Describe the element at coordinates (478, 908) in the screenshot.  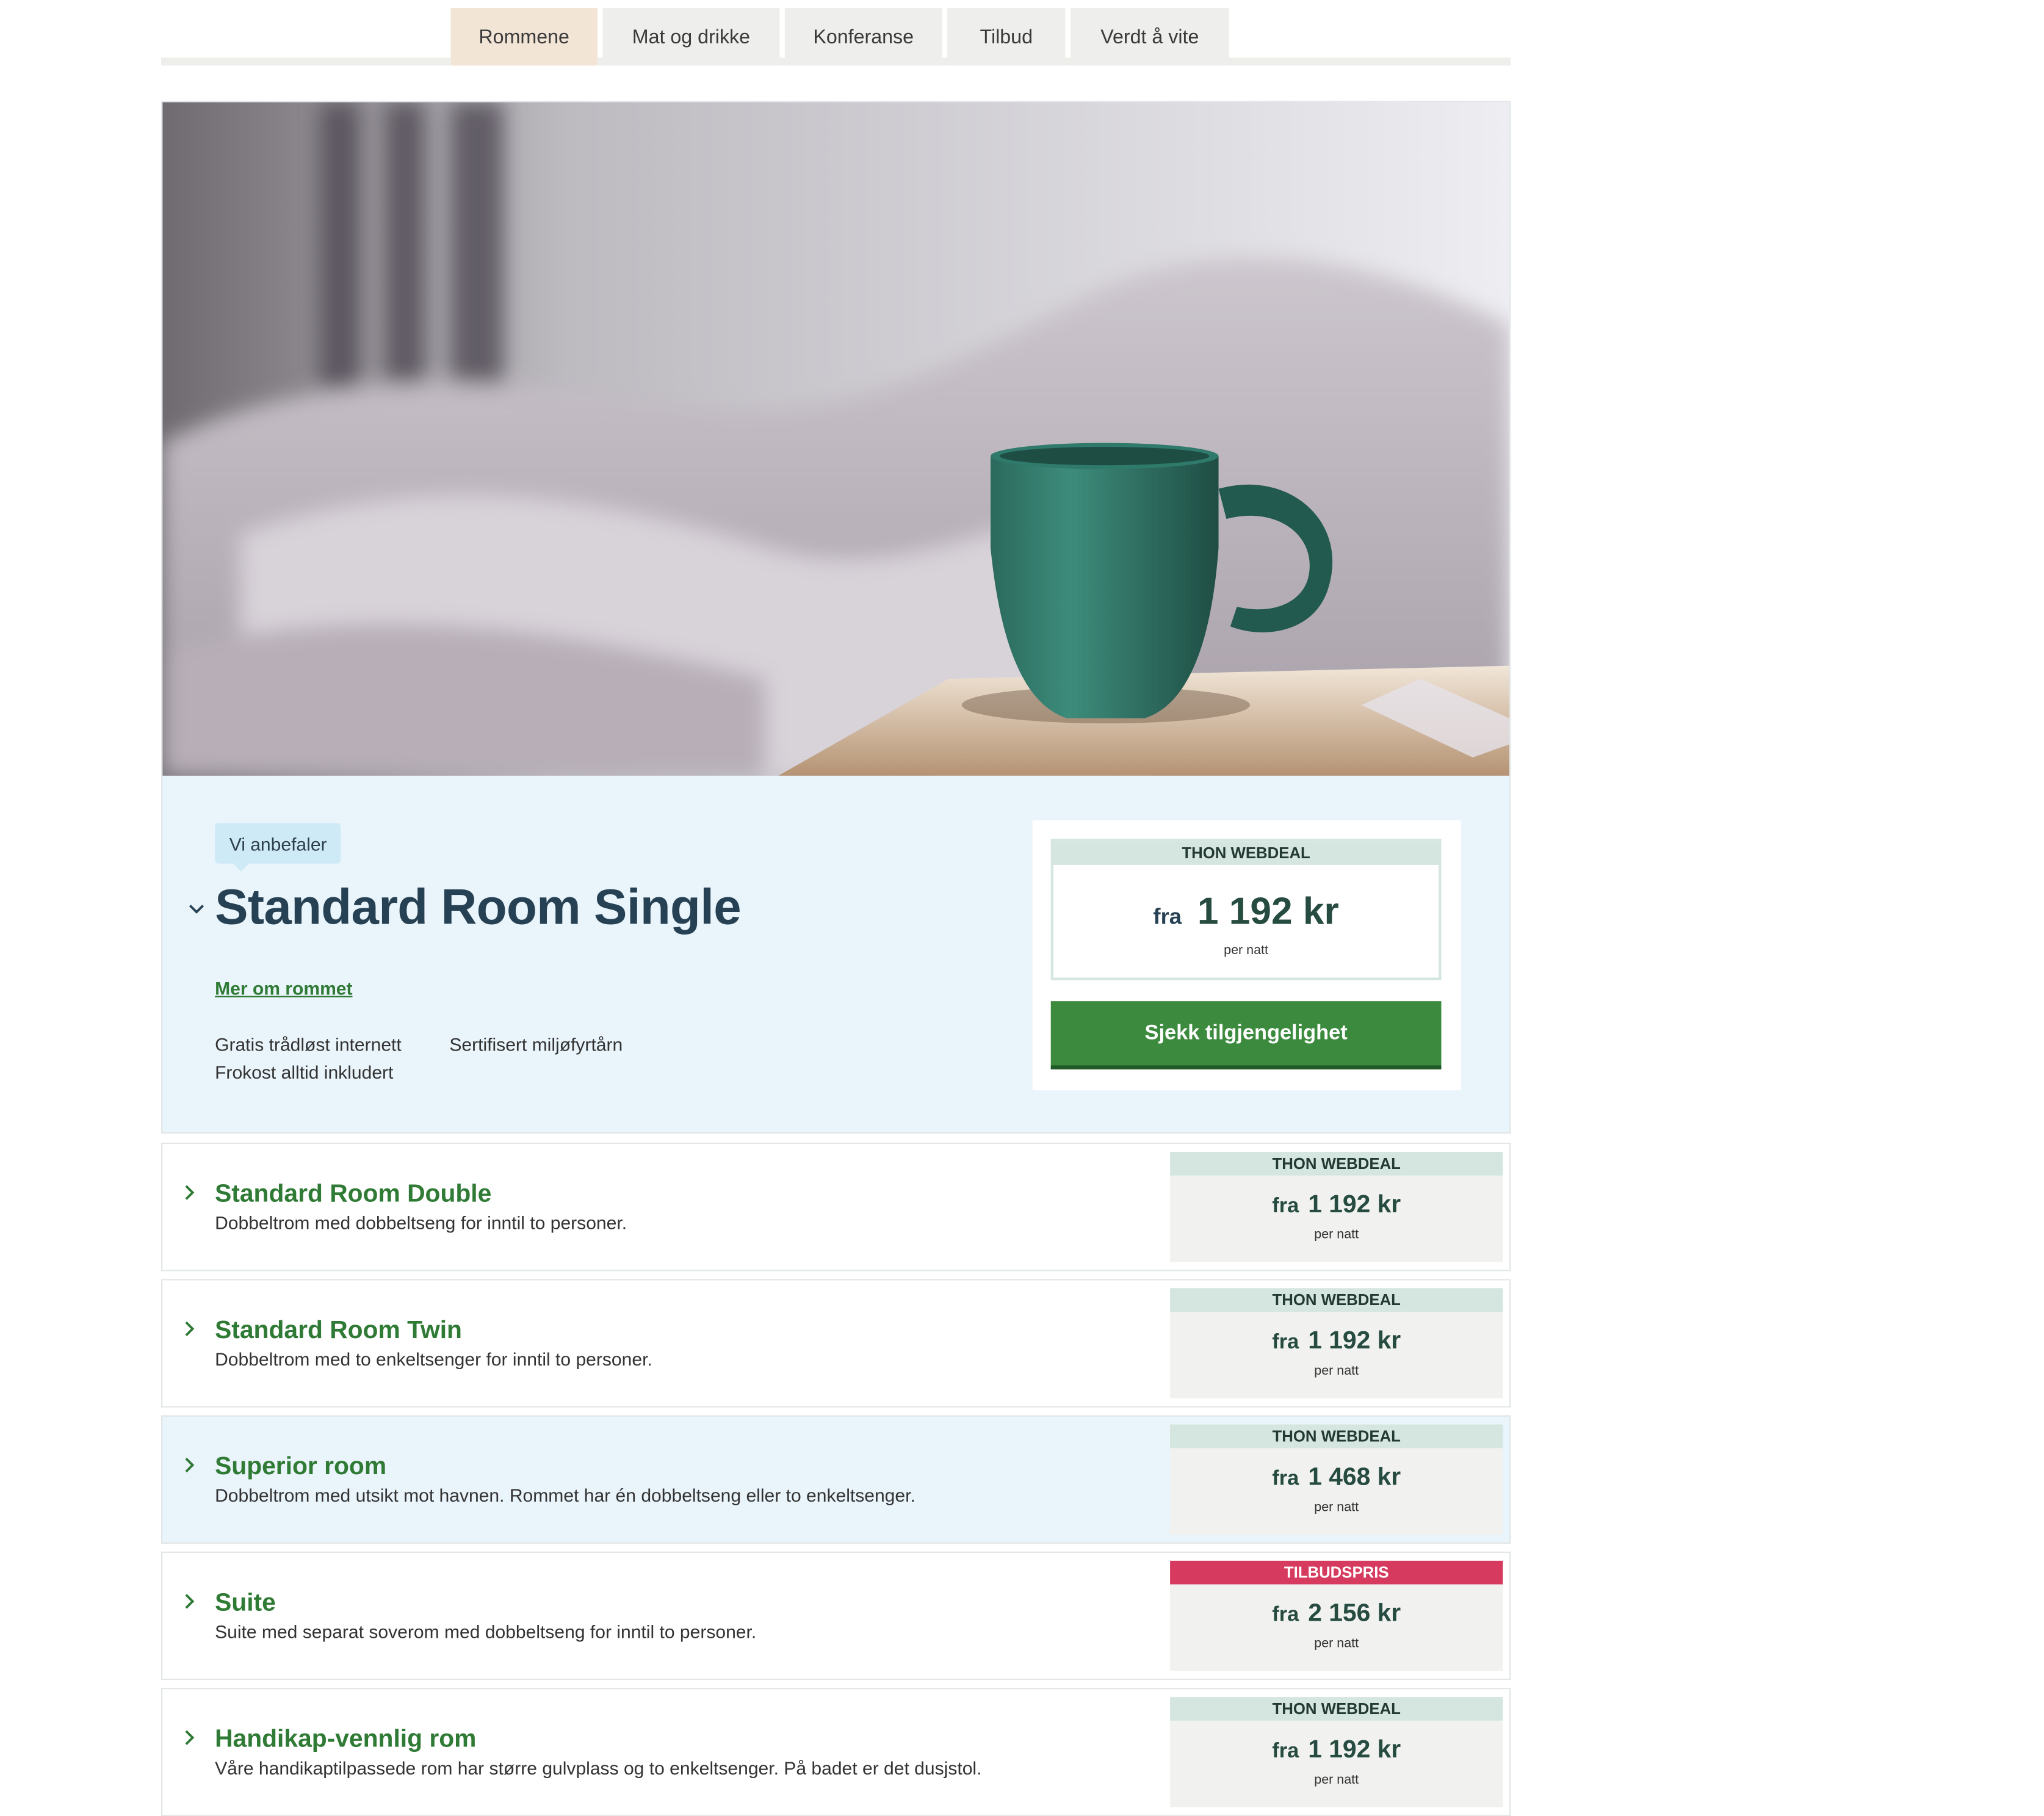
I see `featured-room-title: Standard Room Single` at that location.